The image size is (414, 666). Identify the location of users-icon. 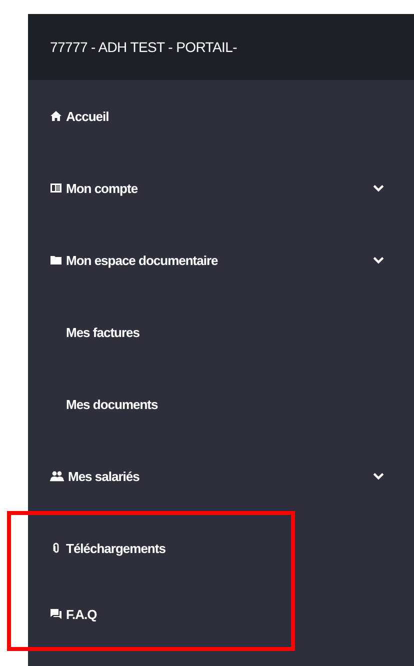
(57, 476).